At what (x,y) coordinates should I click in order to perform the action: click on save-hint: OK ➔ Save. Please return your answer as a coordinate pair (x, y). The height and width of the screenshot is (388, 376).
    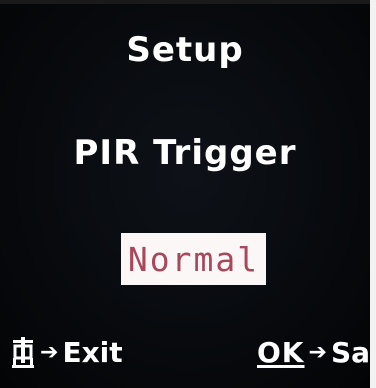
    Looking at the image, I should click on (316, 352).